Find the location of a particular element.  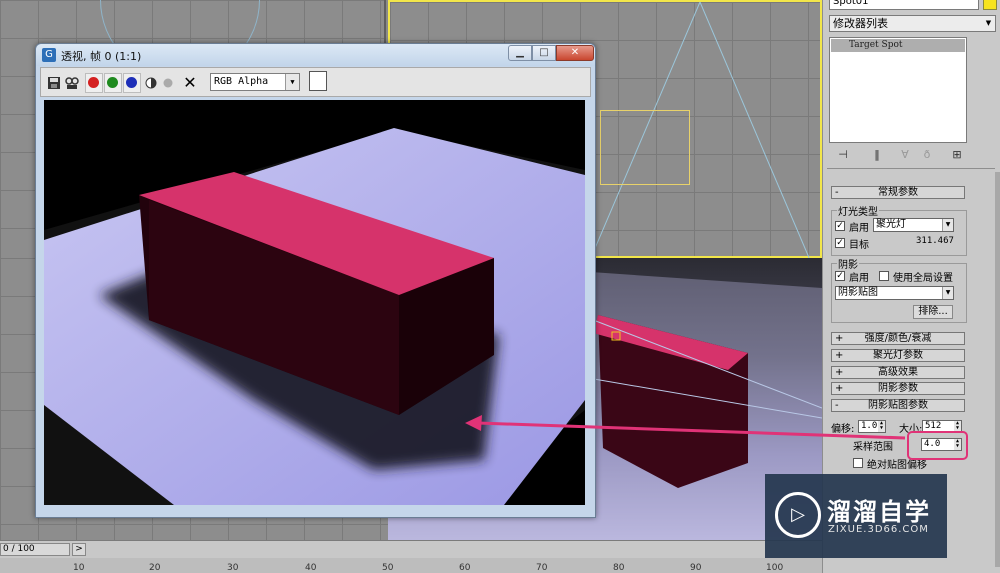

light-type-group-title: 灯光类型 is located at coordinates (858, 210).